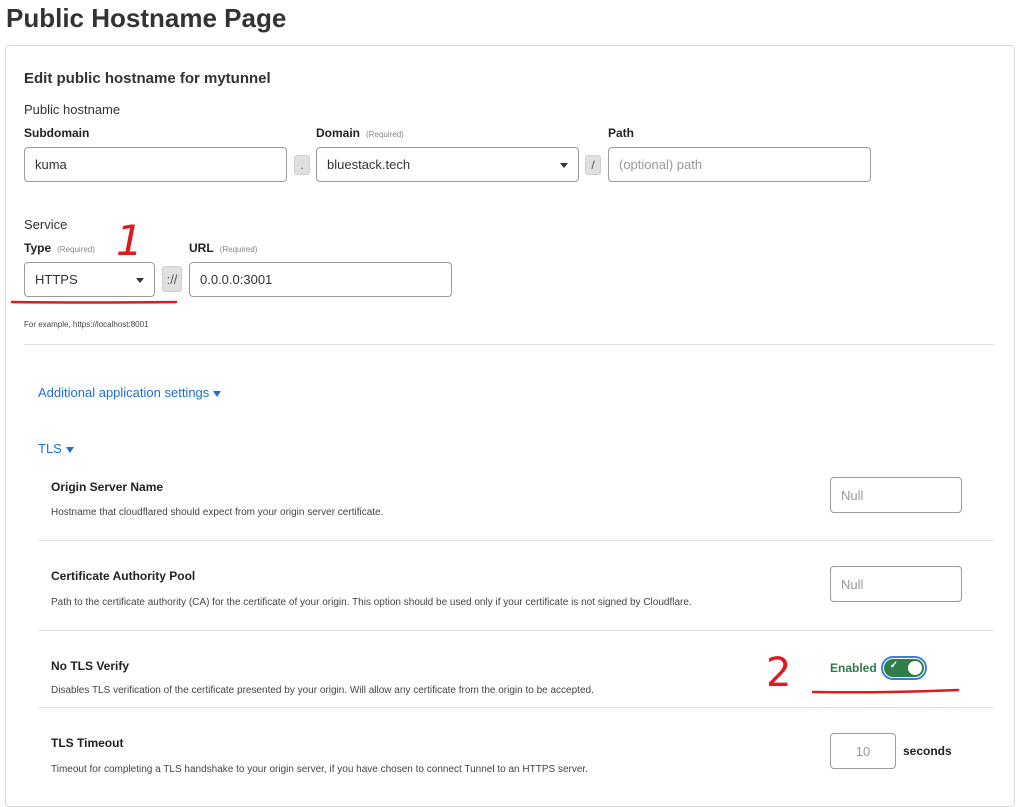  Describe the element at coordinates (778, 673) in the screenshot. I see `annotation-mark-2: 2` at that location.